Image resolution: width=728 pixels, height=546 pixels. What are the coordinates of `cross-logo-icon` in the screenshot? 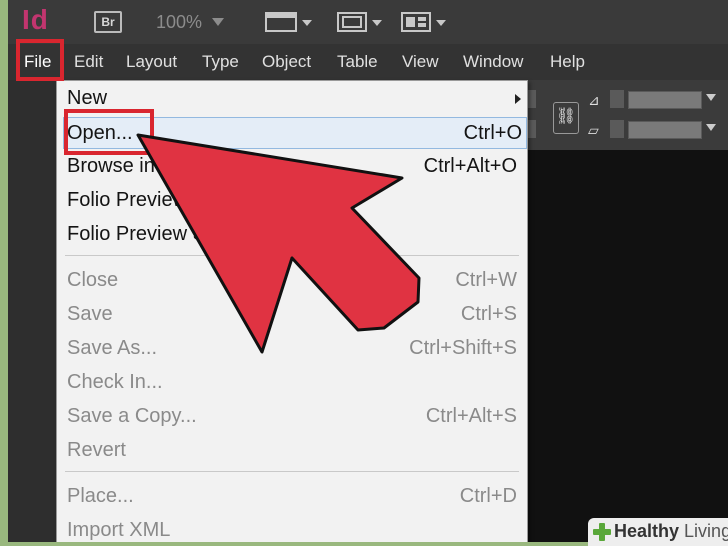 It's located at (602, 532).